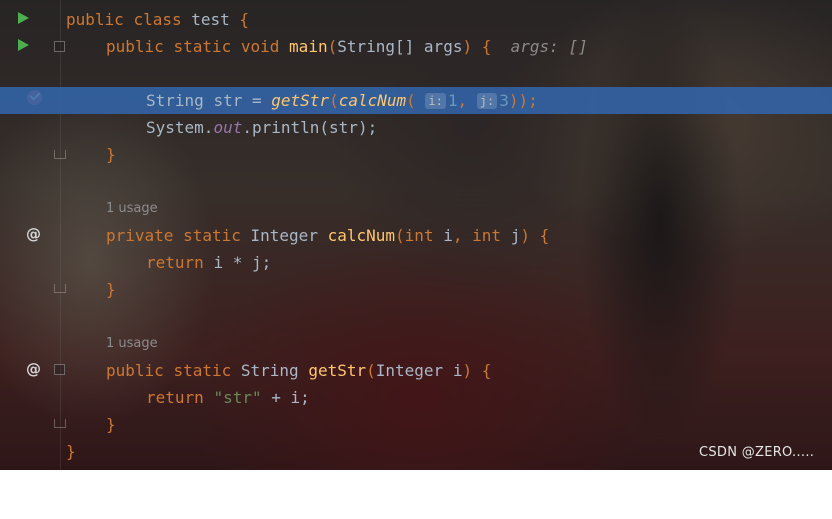  Describe the element at coordinates (290, 397) in the screenshot. I see `concat-expr: + i;` at that location.